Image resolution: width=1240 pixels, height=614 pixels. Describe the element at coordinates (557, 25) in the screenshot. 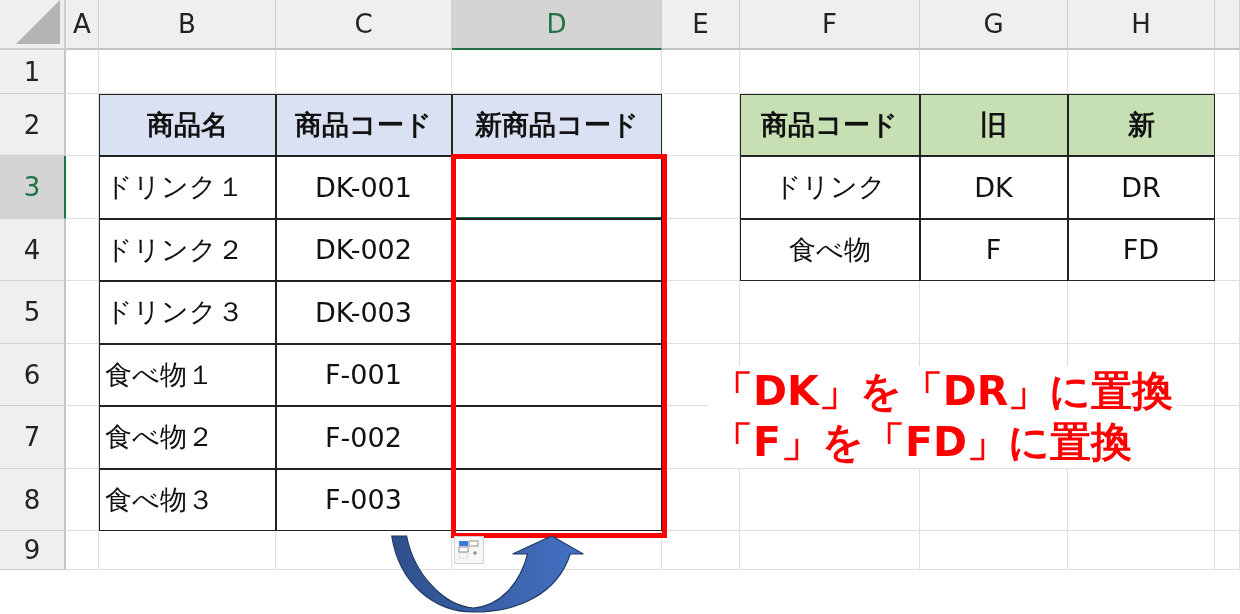

I see `column-header: D` at that location.